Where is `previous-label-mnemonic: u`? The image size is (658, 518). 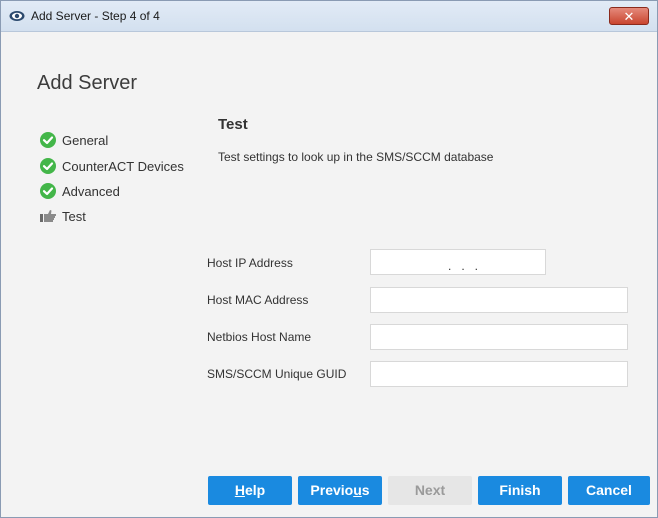
previous-label-mnemonic: u is located at coordinates (357, 490).